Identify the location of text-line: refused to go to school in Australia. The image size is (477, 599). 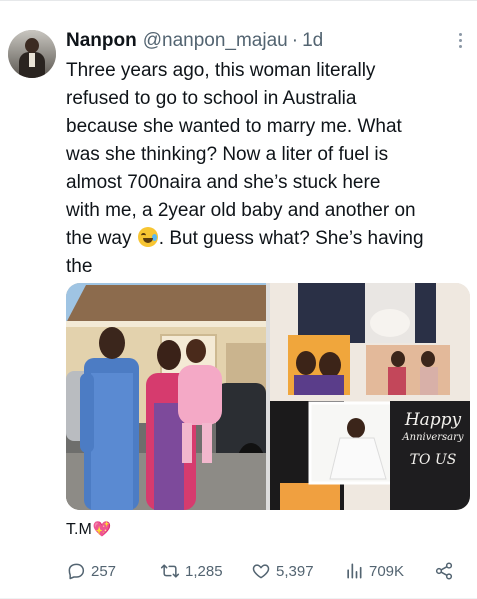
(211, 98).